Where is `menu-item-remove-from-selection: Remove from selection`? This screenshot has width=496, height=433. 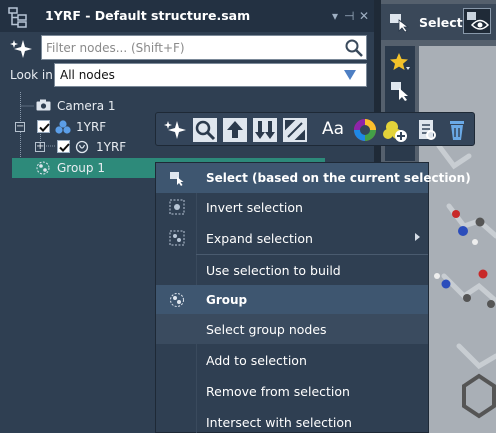
menu-item-remove-from-selection: Remove from selection is located at coordinates (292, 391).